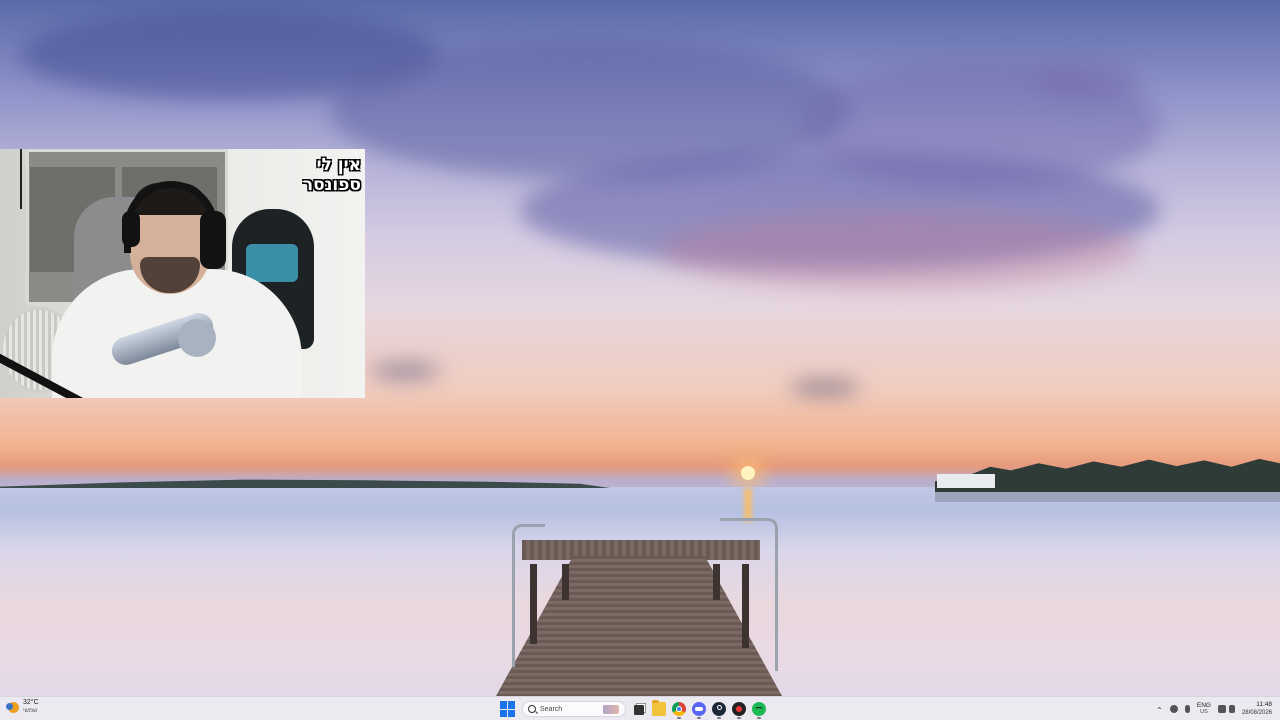  I want to click on keyboard-layout: US, so click(1204, 712).